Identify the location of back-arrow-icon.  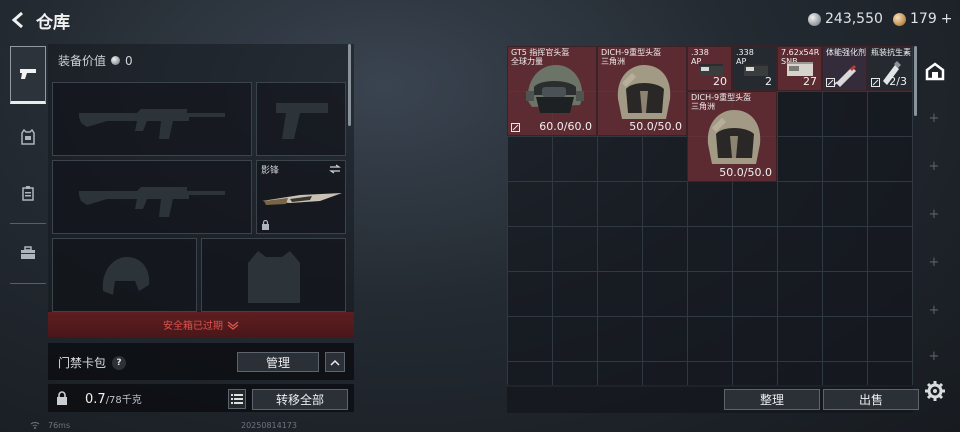
(17, 20).